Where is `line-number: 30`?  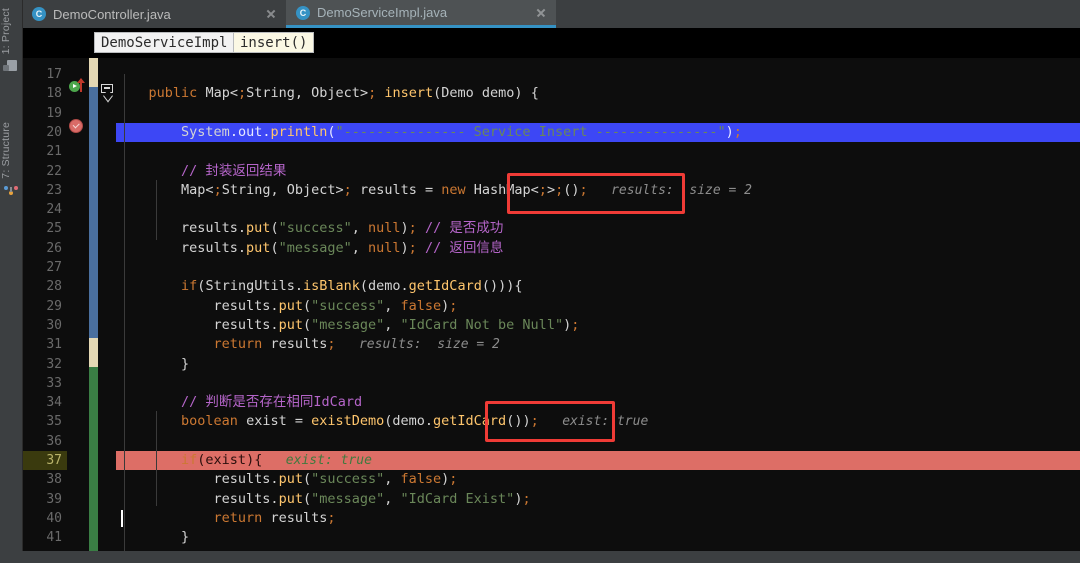 line-number: 30 is located at coordinates (54, 325).